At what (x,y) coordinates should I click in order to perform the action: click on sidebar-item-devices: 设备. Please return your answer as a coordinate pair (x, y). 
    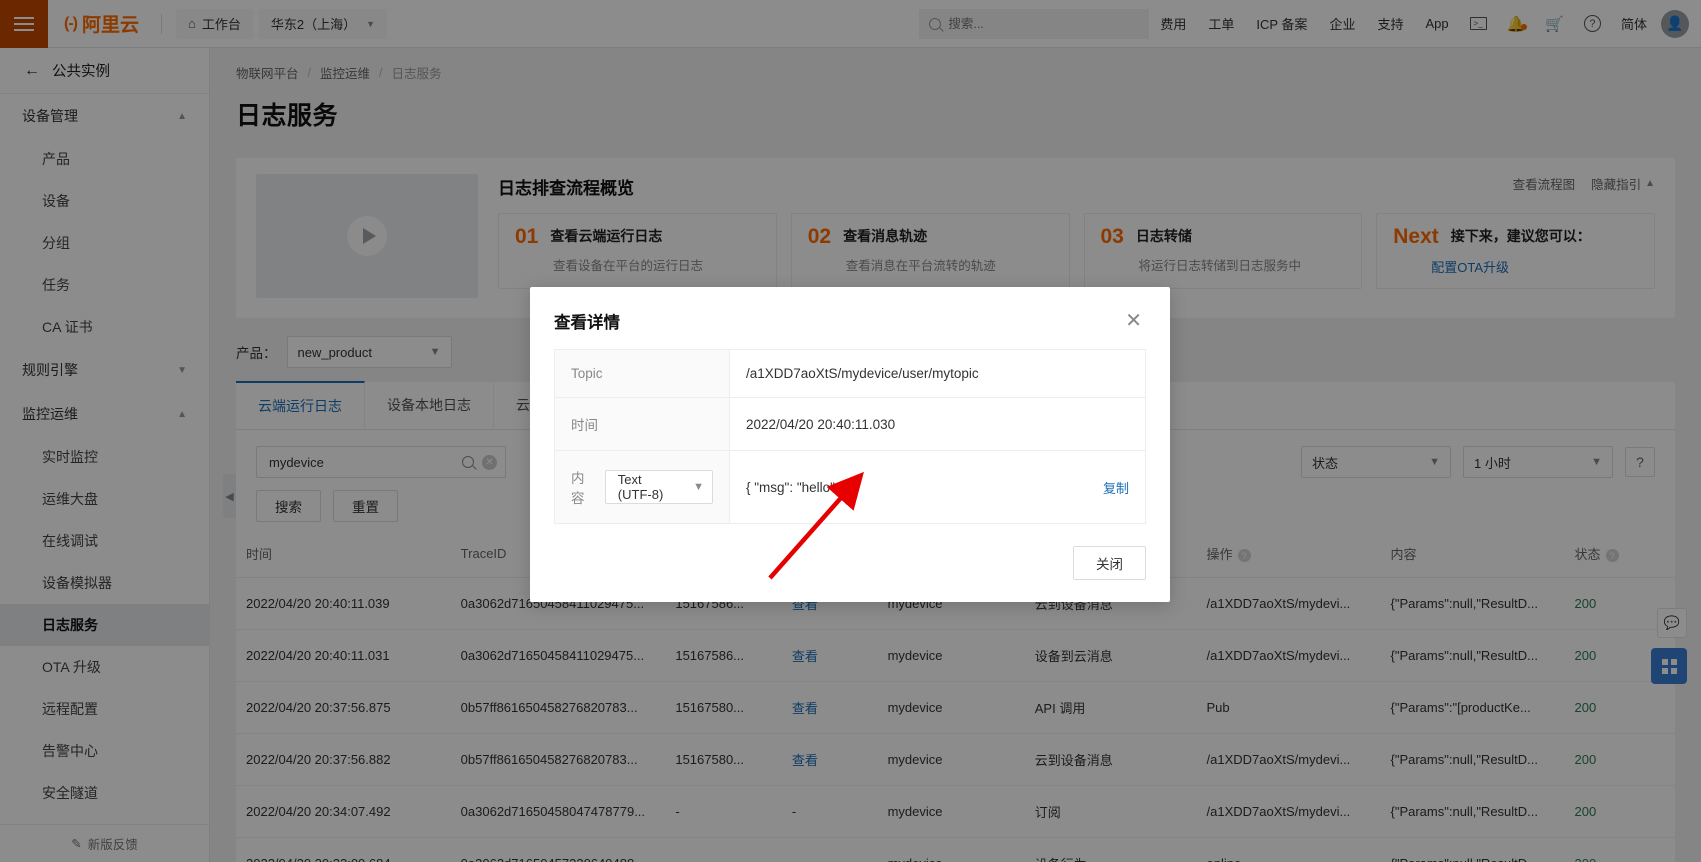
    Looking at the image, I should click on (104, 201).